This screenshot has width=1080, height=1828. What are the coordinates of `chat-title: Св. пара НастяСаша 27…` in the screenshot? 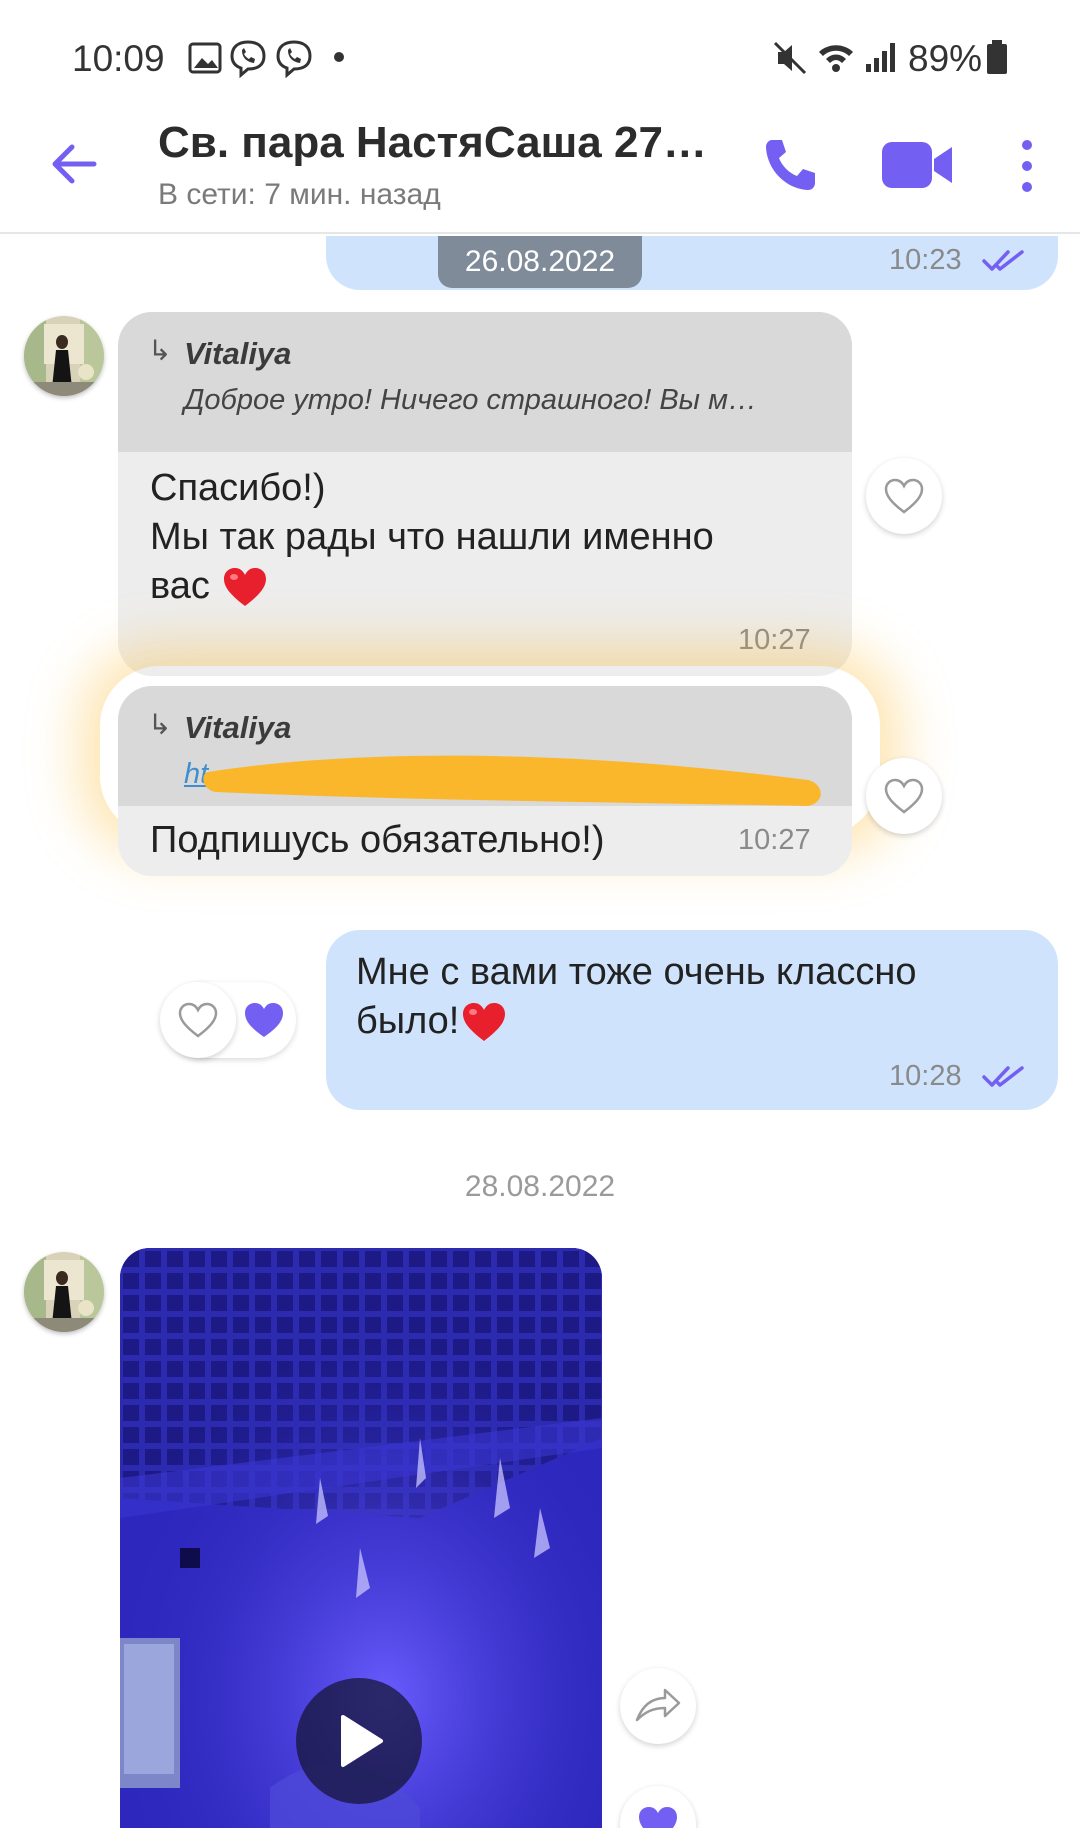 It's located at (438, 143).